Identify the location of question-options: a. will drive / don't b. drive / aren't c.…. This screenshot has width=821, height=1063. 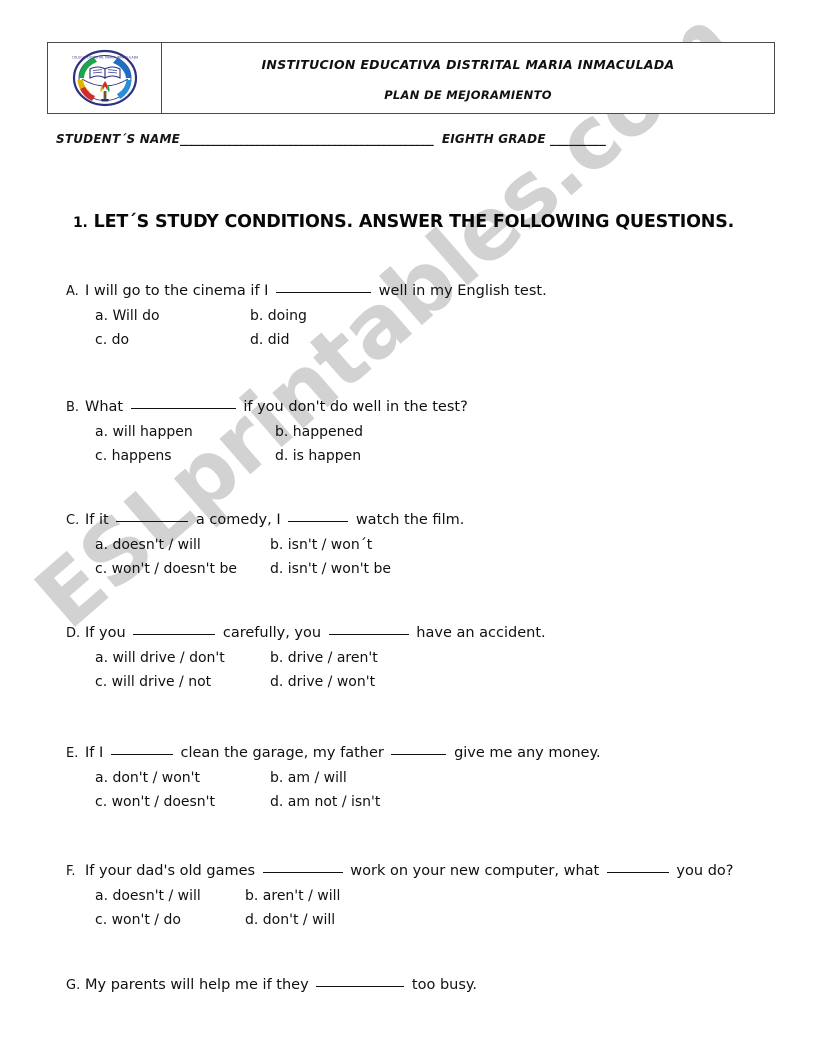
(450, 670).